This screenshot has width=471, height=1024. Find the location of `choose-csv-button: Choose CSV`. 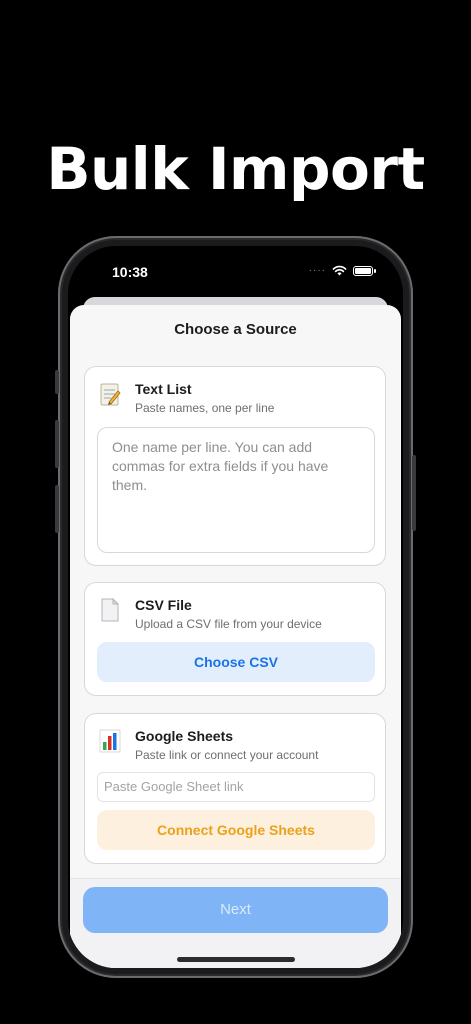

choose-csv-button: Choose CSV is located at coordinates (236, 662).